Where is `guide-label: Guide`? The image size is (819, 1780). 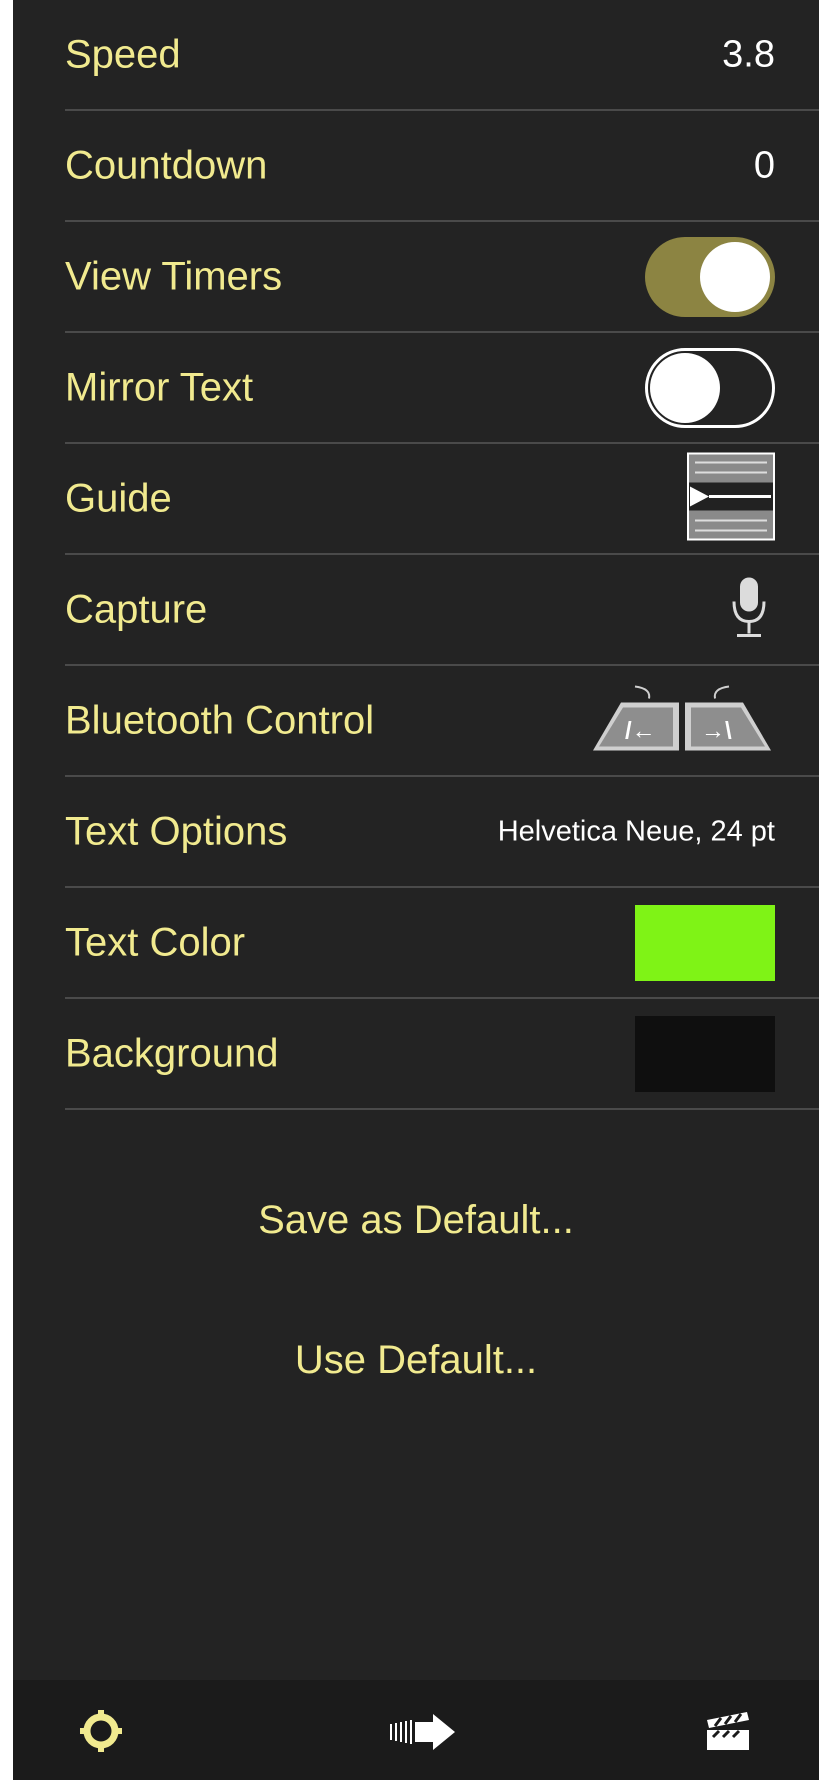
guide-label: Guide is located at coordinates (118, 498).